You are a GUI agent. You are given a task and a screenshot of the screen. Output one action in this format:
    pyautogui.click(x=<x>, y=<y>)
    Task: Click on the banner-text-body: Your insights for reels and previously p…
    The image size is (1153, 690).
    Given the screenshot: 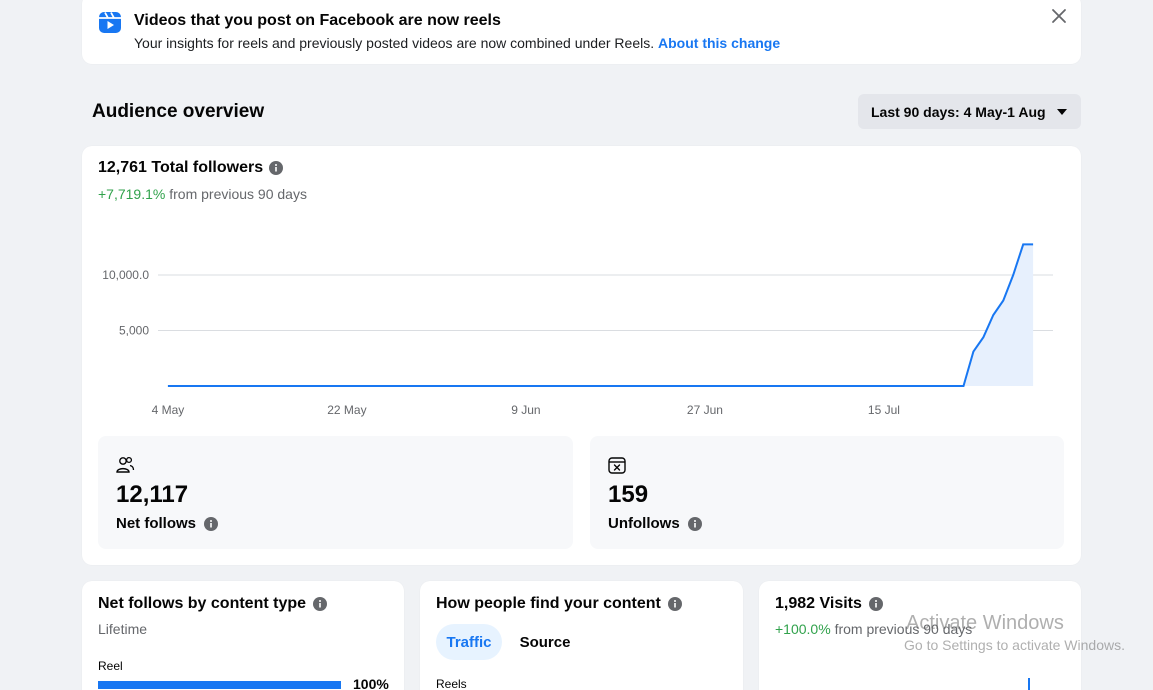 What is the action you would take?
    pyautogui.click(x=394, y=43)
    